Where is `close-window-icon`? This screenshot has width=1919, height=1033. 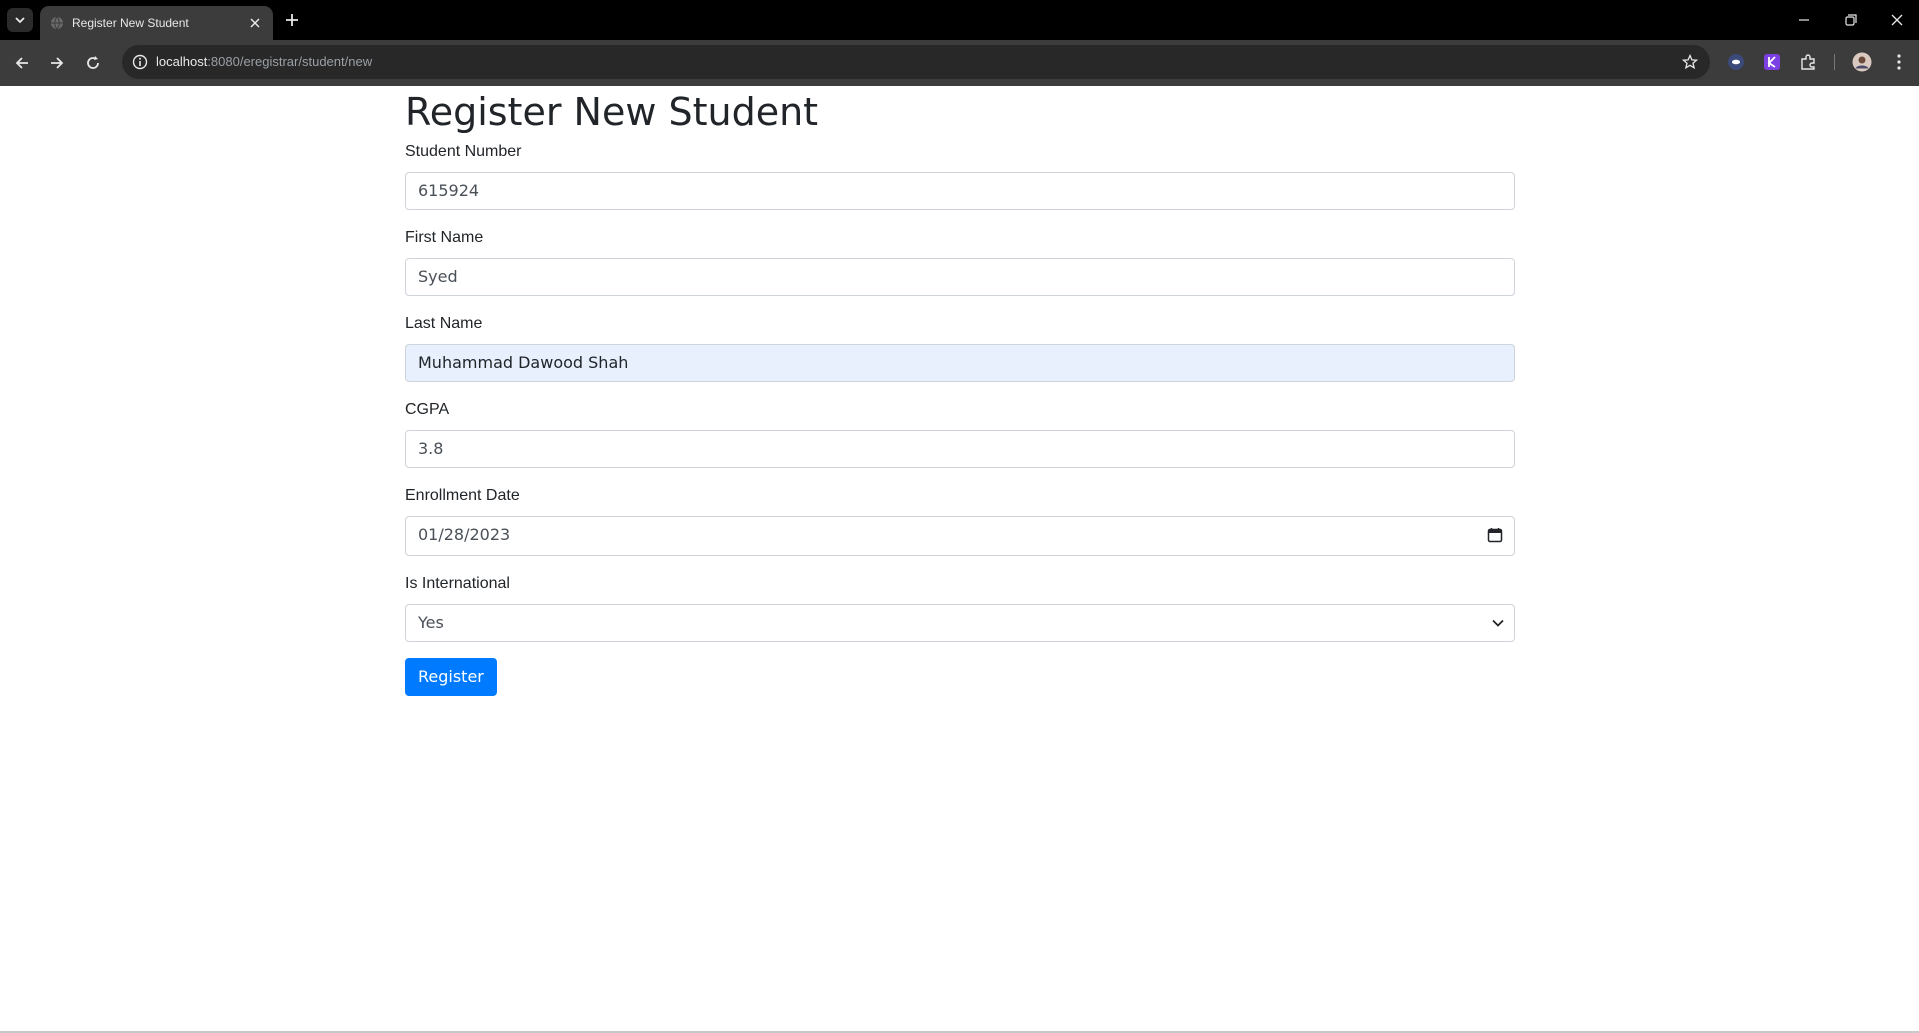
close-window-icon is located at coordinates (1897, 20).